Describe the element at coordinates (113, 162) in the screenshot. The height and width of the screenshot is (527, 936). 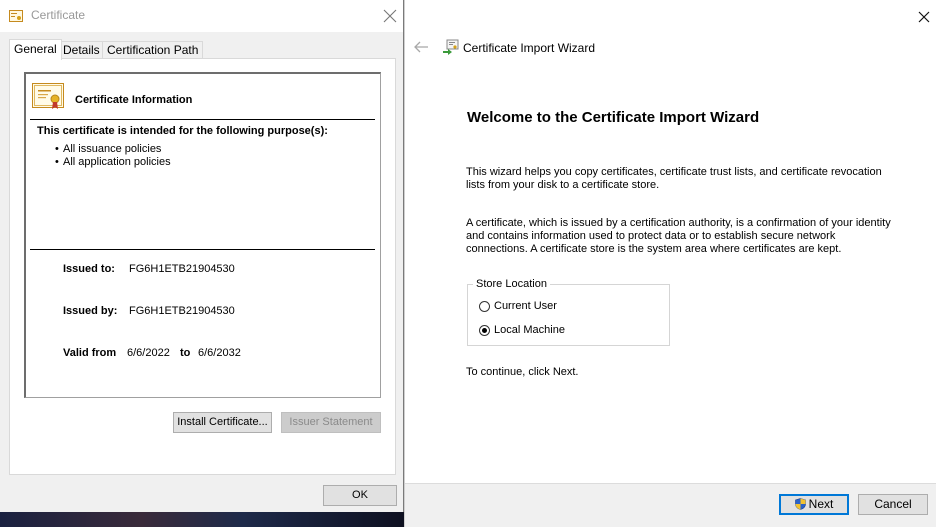
I see `list-item: All application policies` at that location.